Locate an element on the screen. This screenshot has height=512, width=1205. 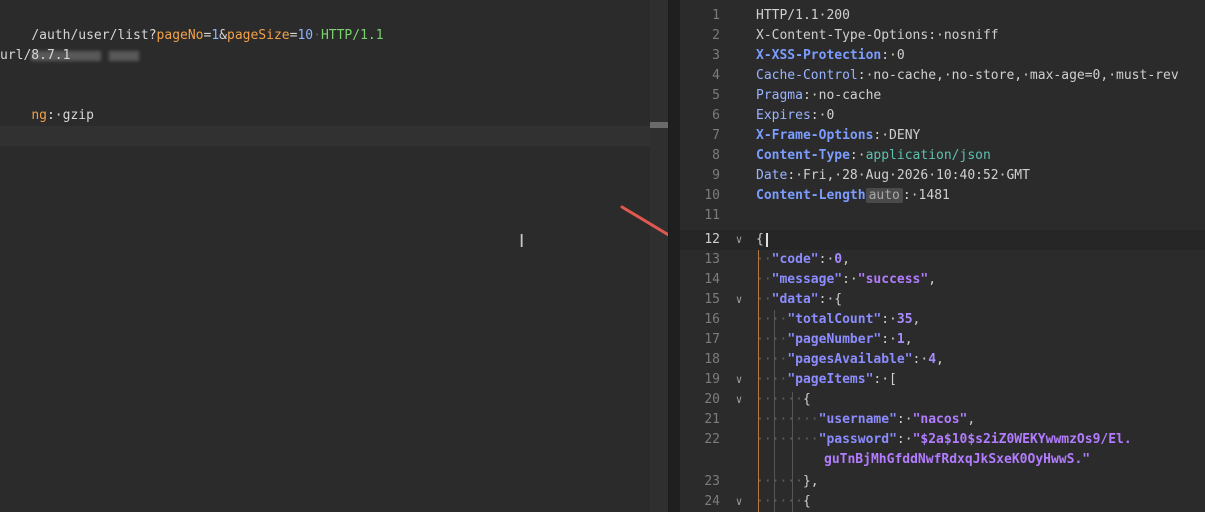
header-value: :·DENY is located at coordinates (897, 135).